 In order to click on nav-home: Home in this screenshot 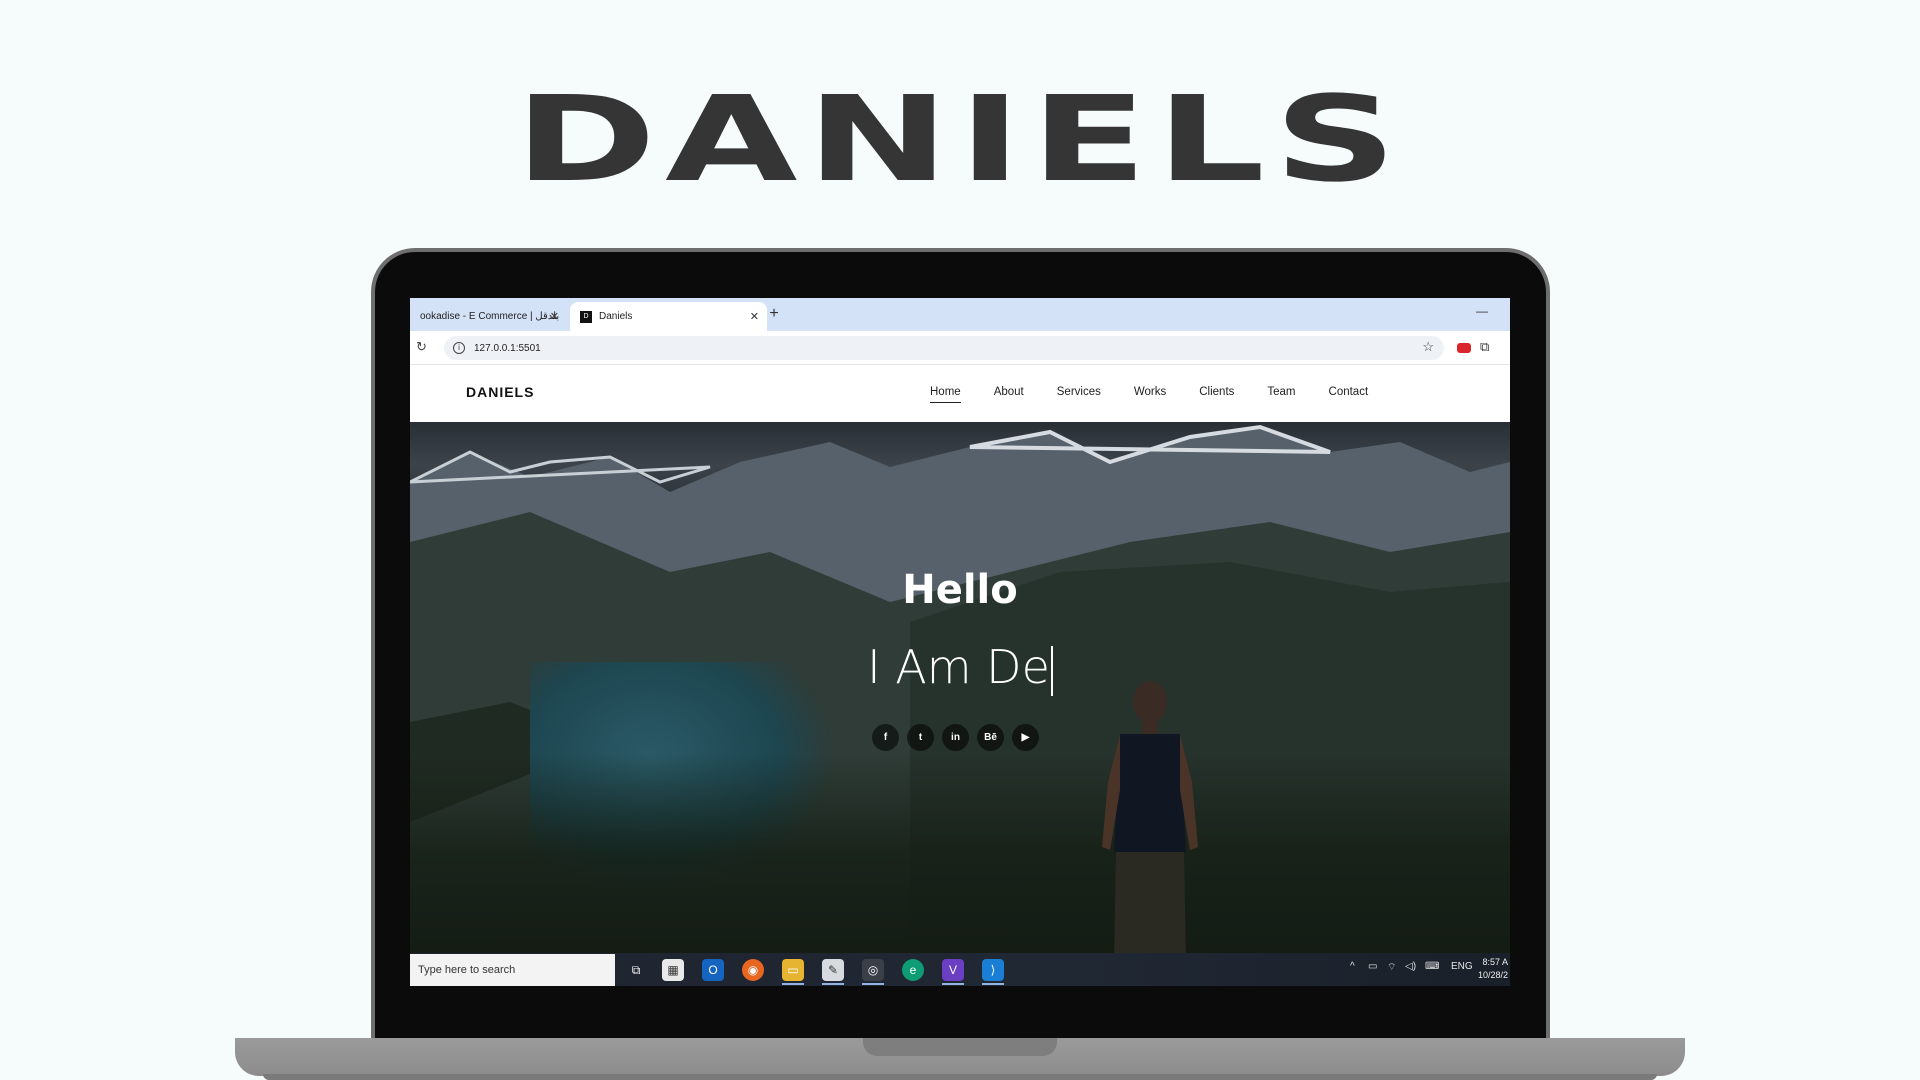, I will do `click(945, 394)`.